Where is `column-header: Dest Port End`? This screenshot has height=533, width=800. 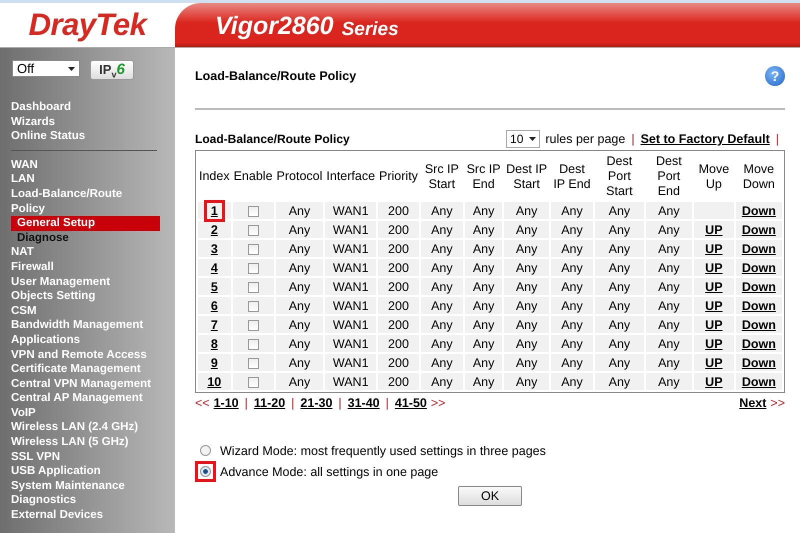
column-header: Dest Port End is located at coordinates (668, 176).